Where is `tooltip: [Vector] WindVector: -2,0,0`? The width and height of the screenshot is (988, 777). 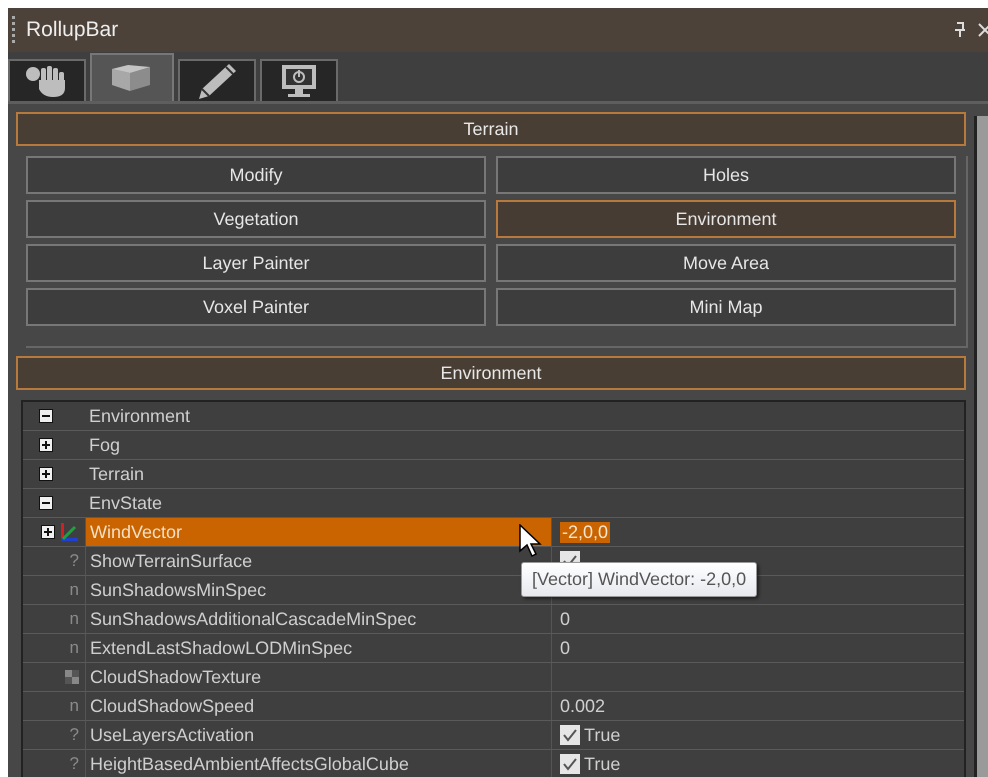 tooltip: [Vector] WindVector: -2,0,0 is located at coordinates (639, 579).